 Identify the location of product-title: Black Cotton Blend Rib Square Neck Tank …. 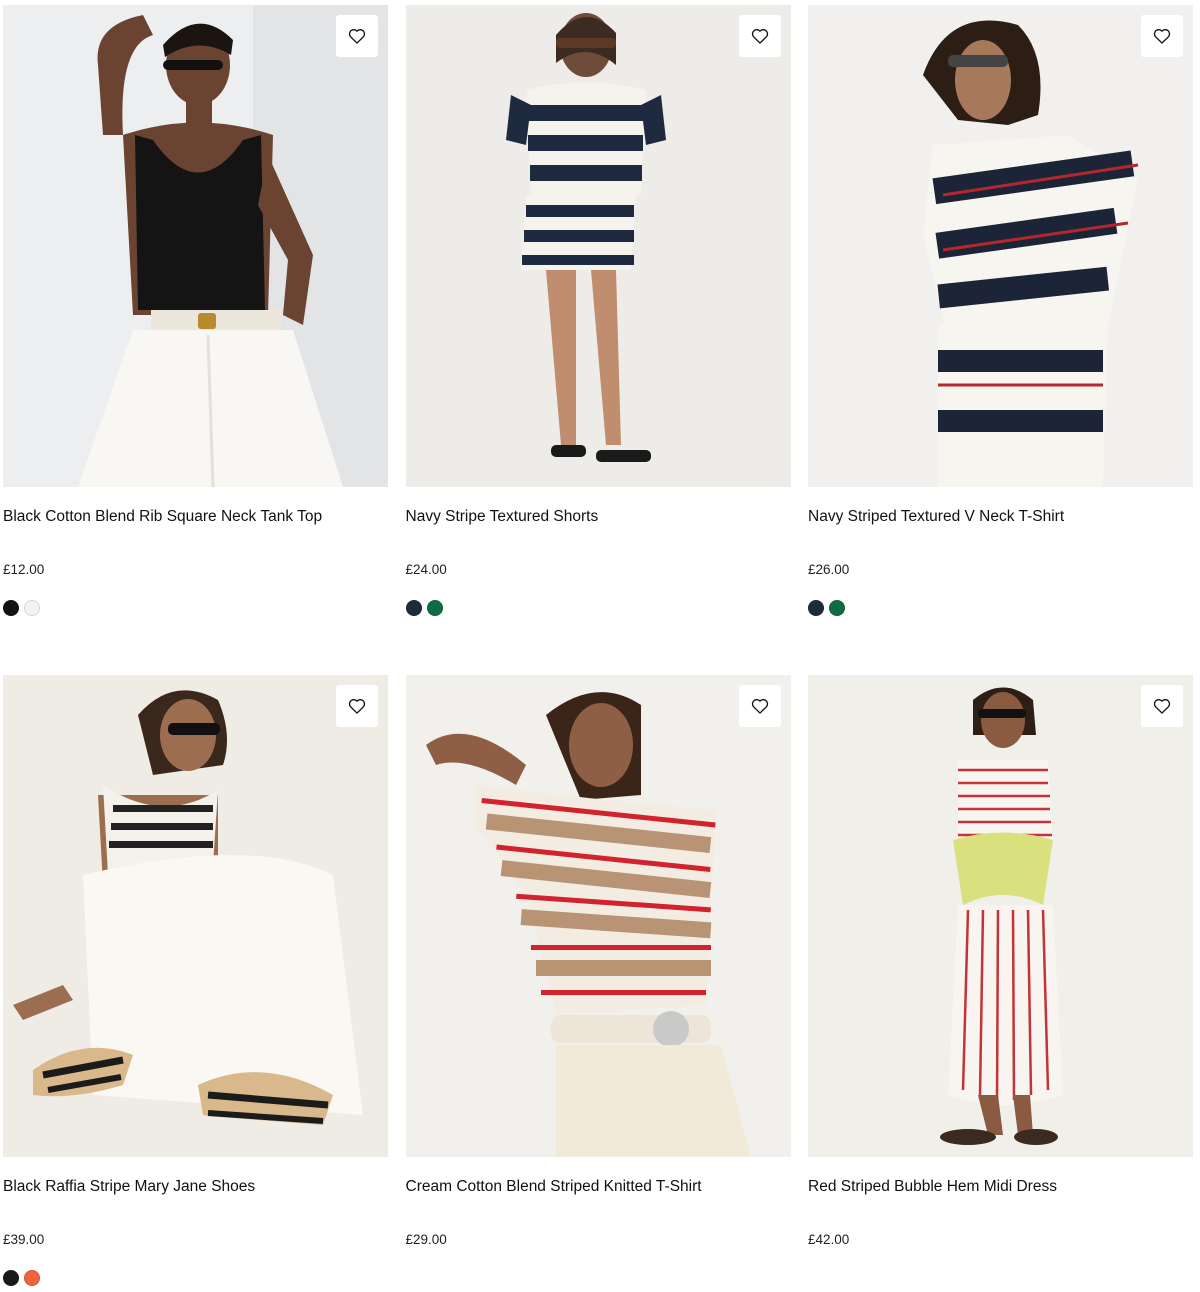
(195, 517).